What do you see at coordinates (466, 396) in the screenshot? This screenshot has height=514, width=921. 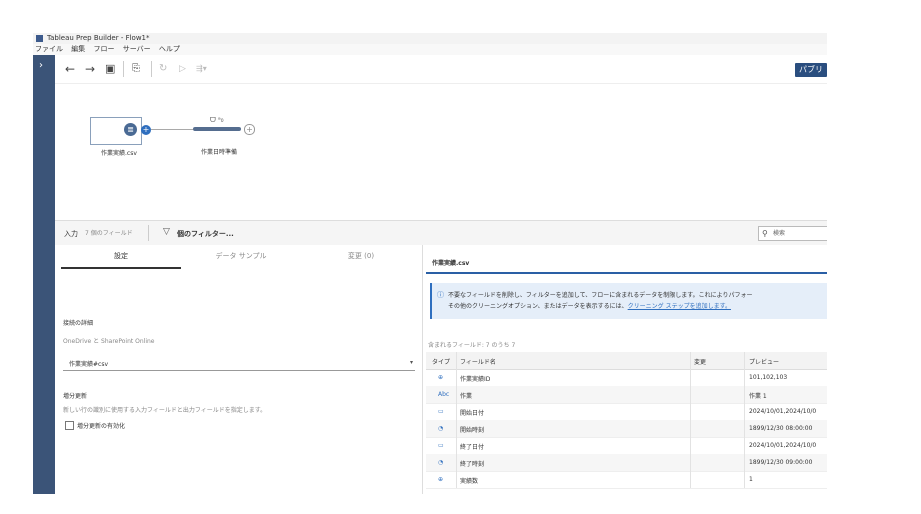 I see `field-name: 作業` at bounding box center [466, 396].